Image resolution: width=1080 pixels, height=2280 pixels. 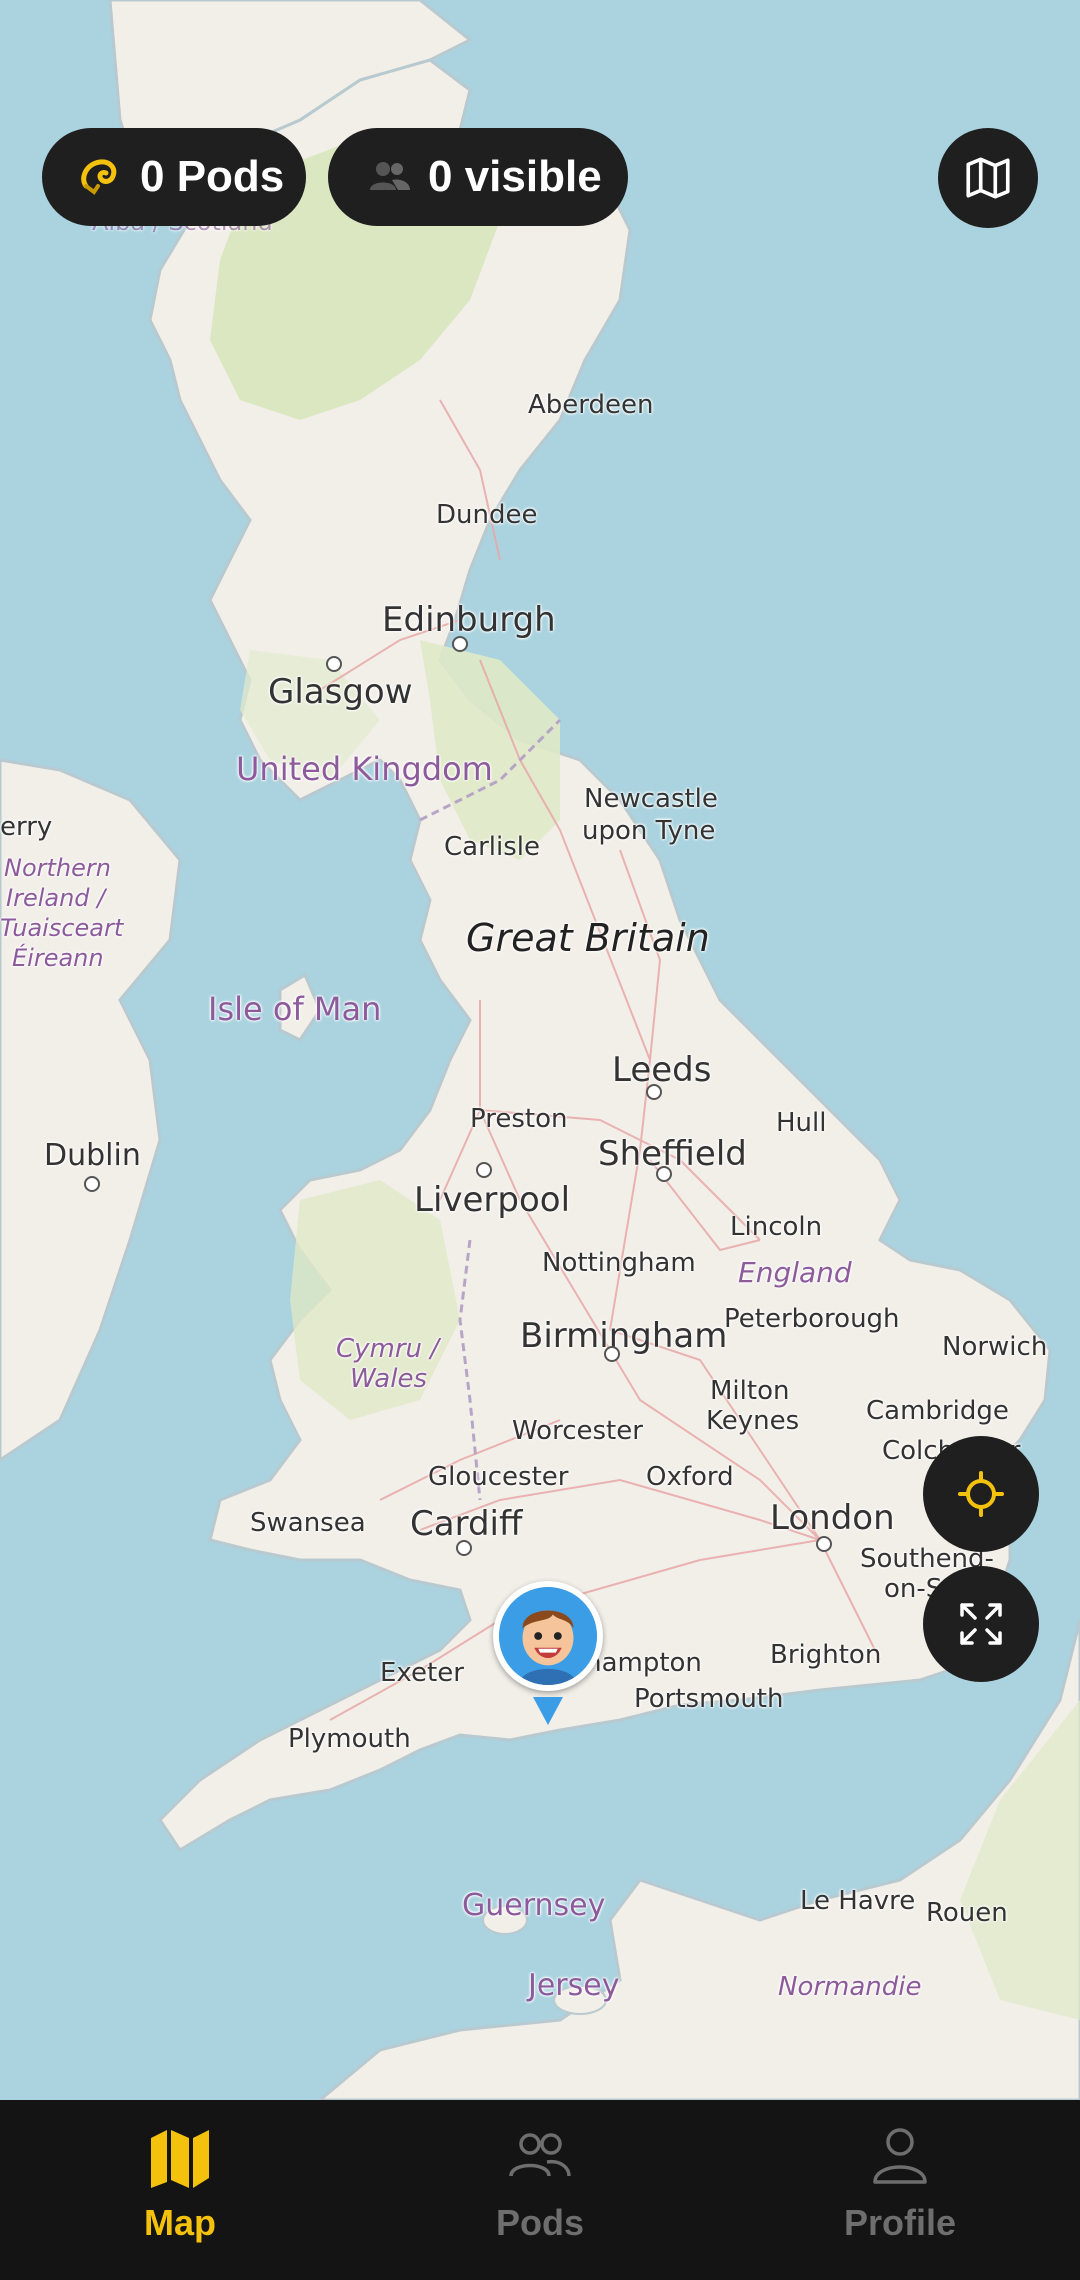 I want to click on locate-me-button, so click(x=981, y=1494).